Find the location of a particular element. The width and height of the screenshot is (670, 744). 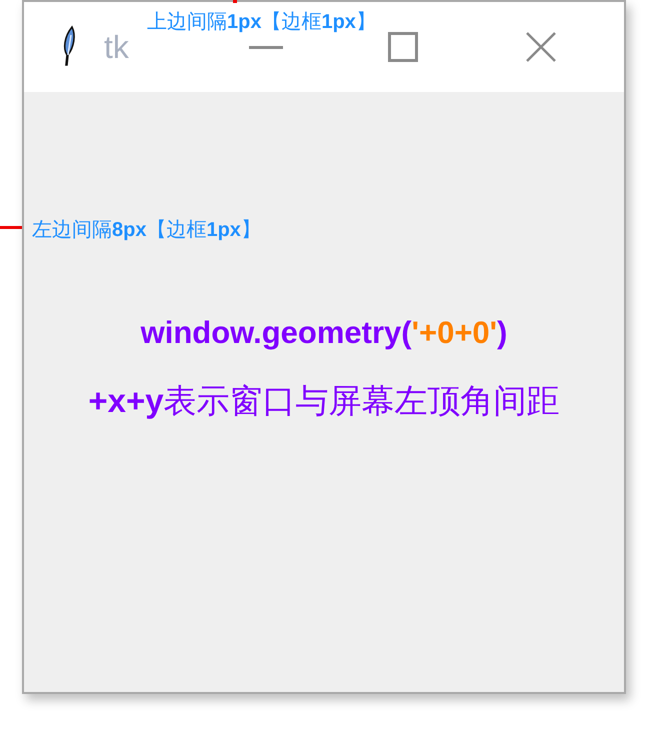

minimize-icon is located at coordinates (265, 47).